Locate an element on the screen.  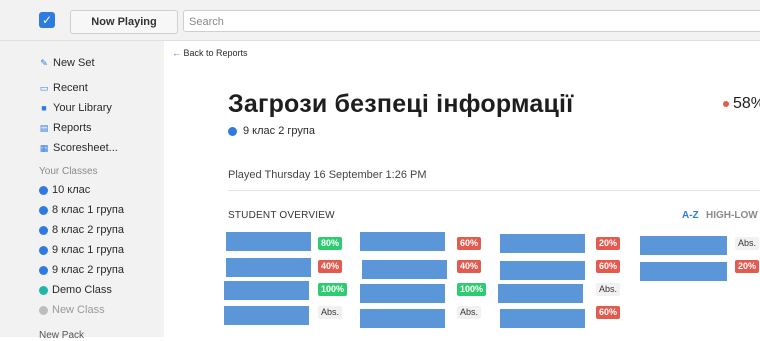
folder-icon: ■ is located at coordinates (44, 108).